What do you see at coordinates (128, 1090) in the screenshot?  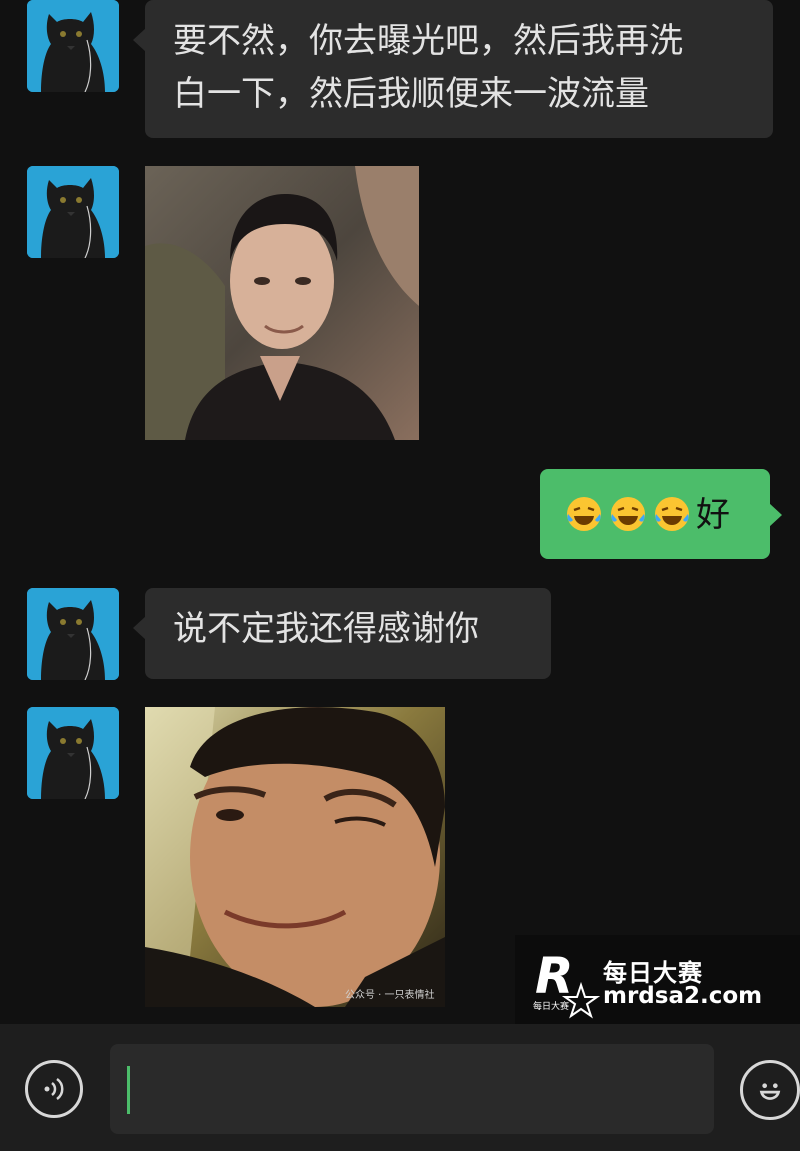 I see `text-caret` at bounding box center [128, 1090].